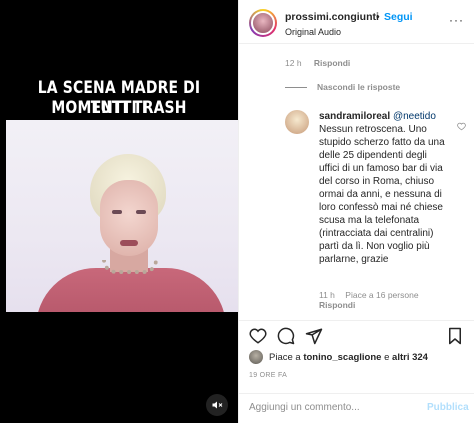  I want to click on likes-conj: e, so click(387, 357).